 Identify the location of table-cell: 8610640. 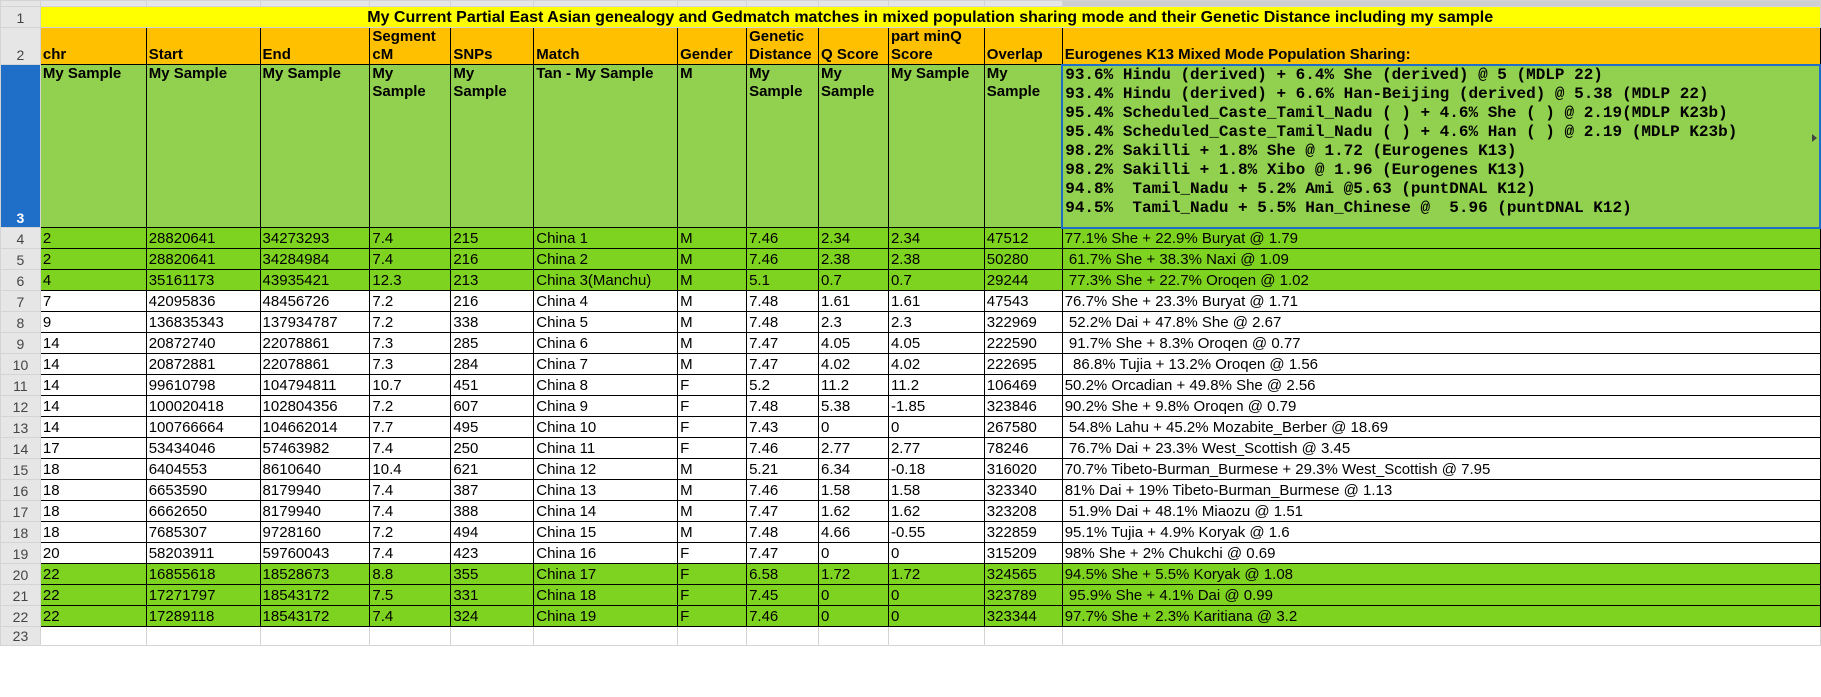
(315, 469).